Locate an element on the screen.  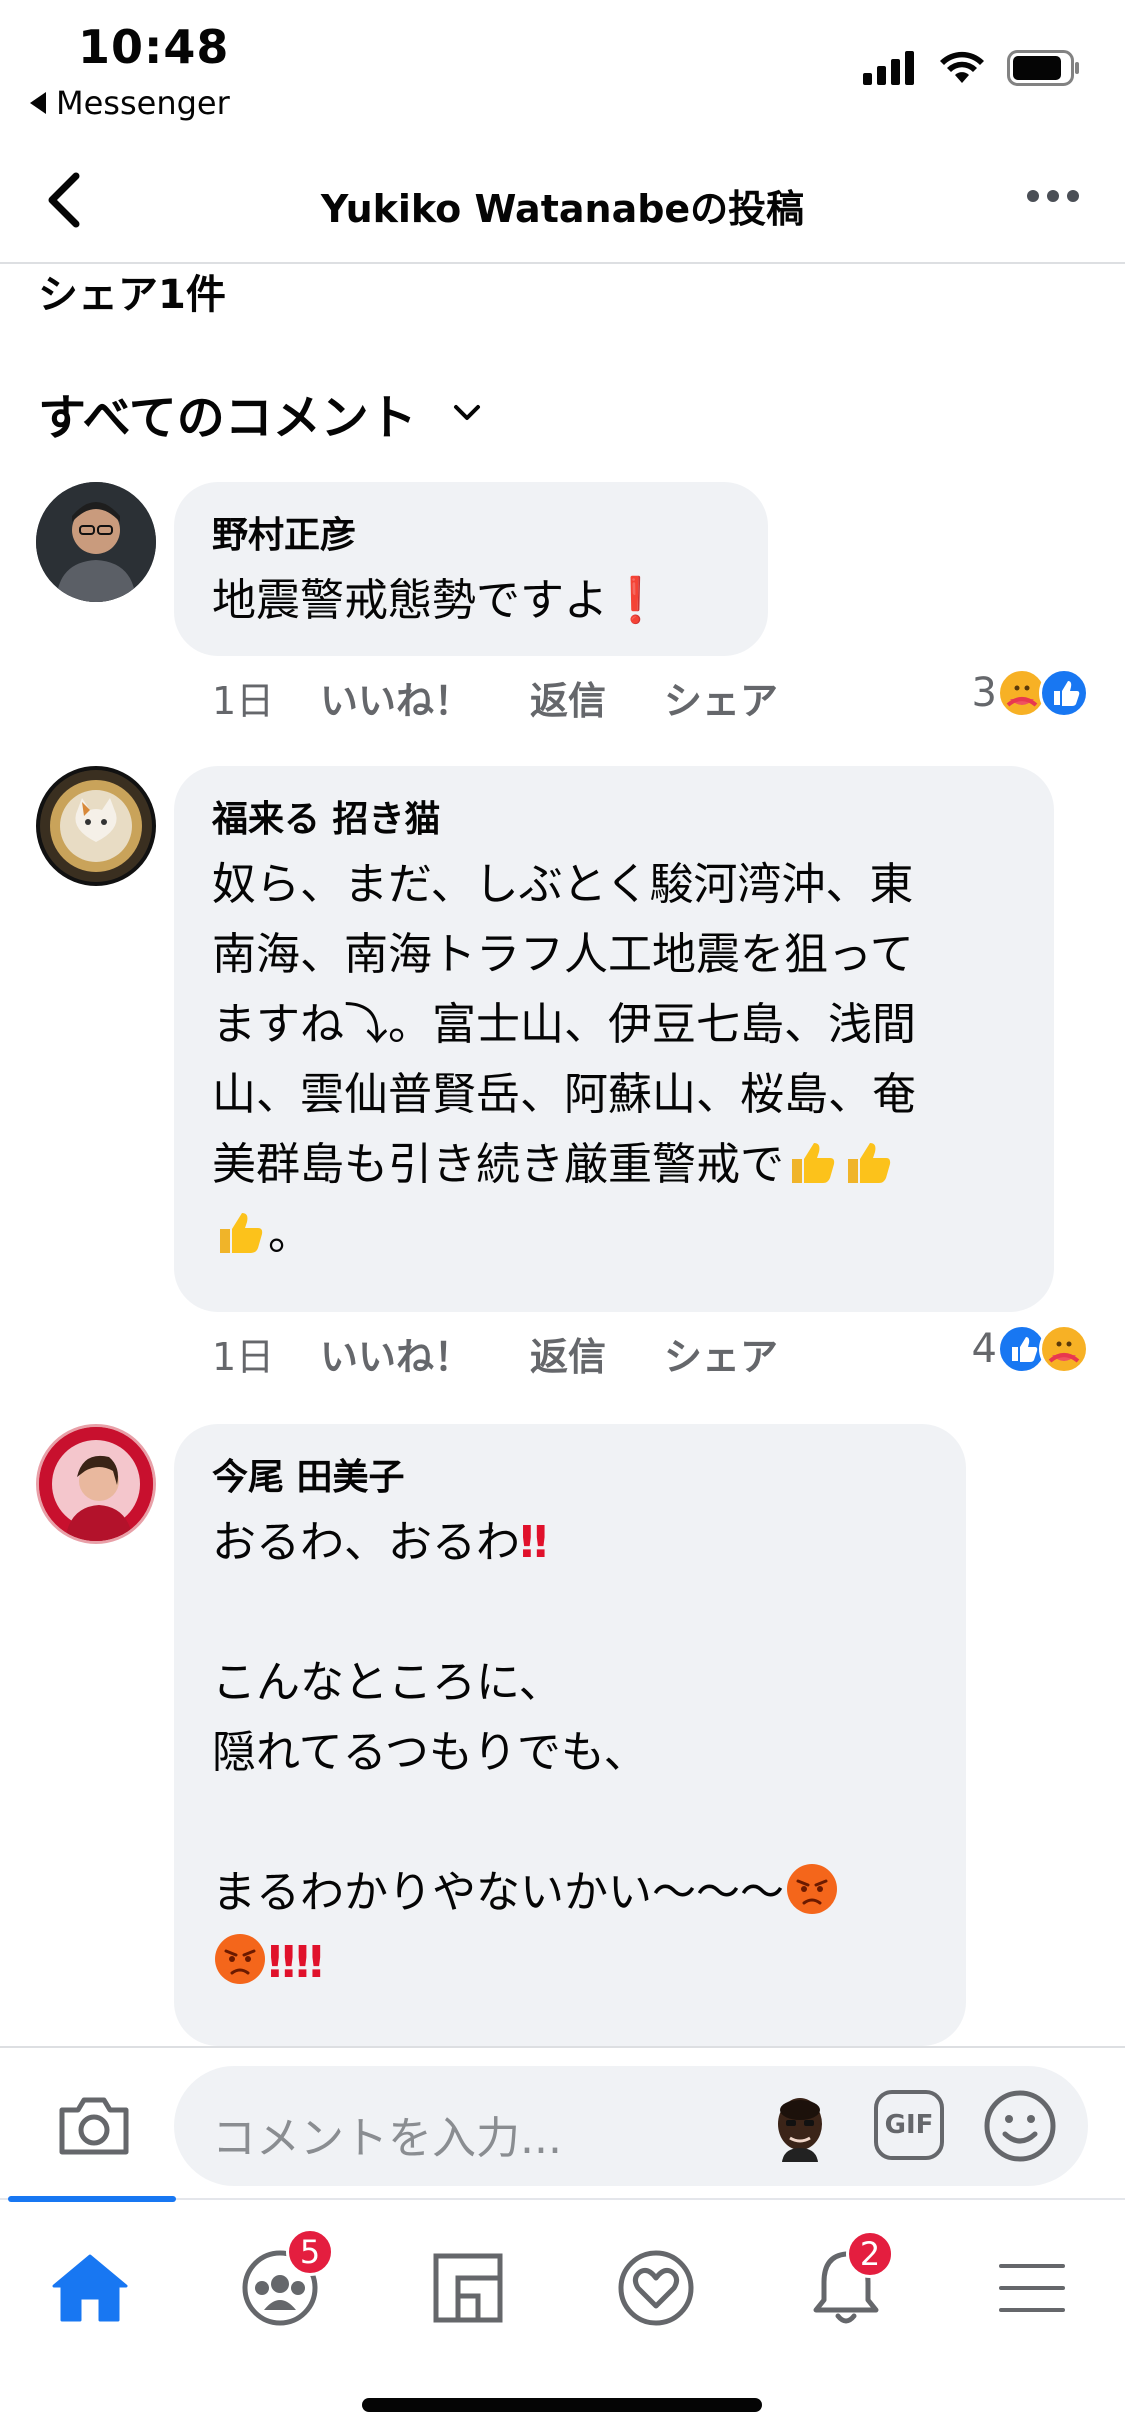
share-count-link: シェア1件 is located at coordinates (132, 291).